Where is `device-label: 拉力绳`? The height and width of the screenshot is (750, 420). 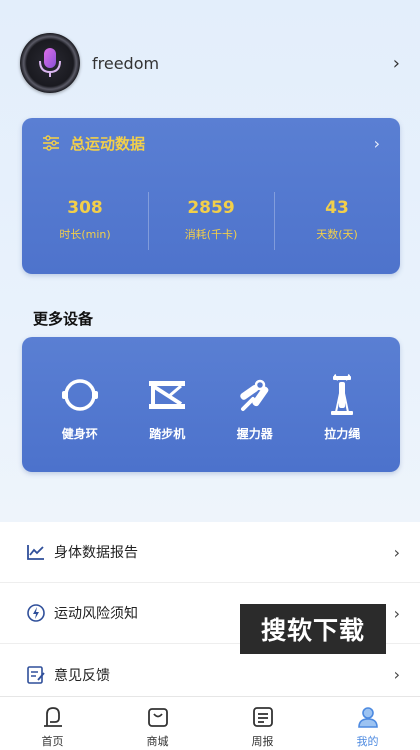 device-label: 拉力绳 is located at coordinates (342, 434).